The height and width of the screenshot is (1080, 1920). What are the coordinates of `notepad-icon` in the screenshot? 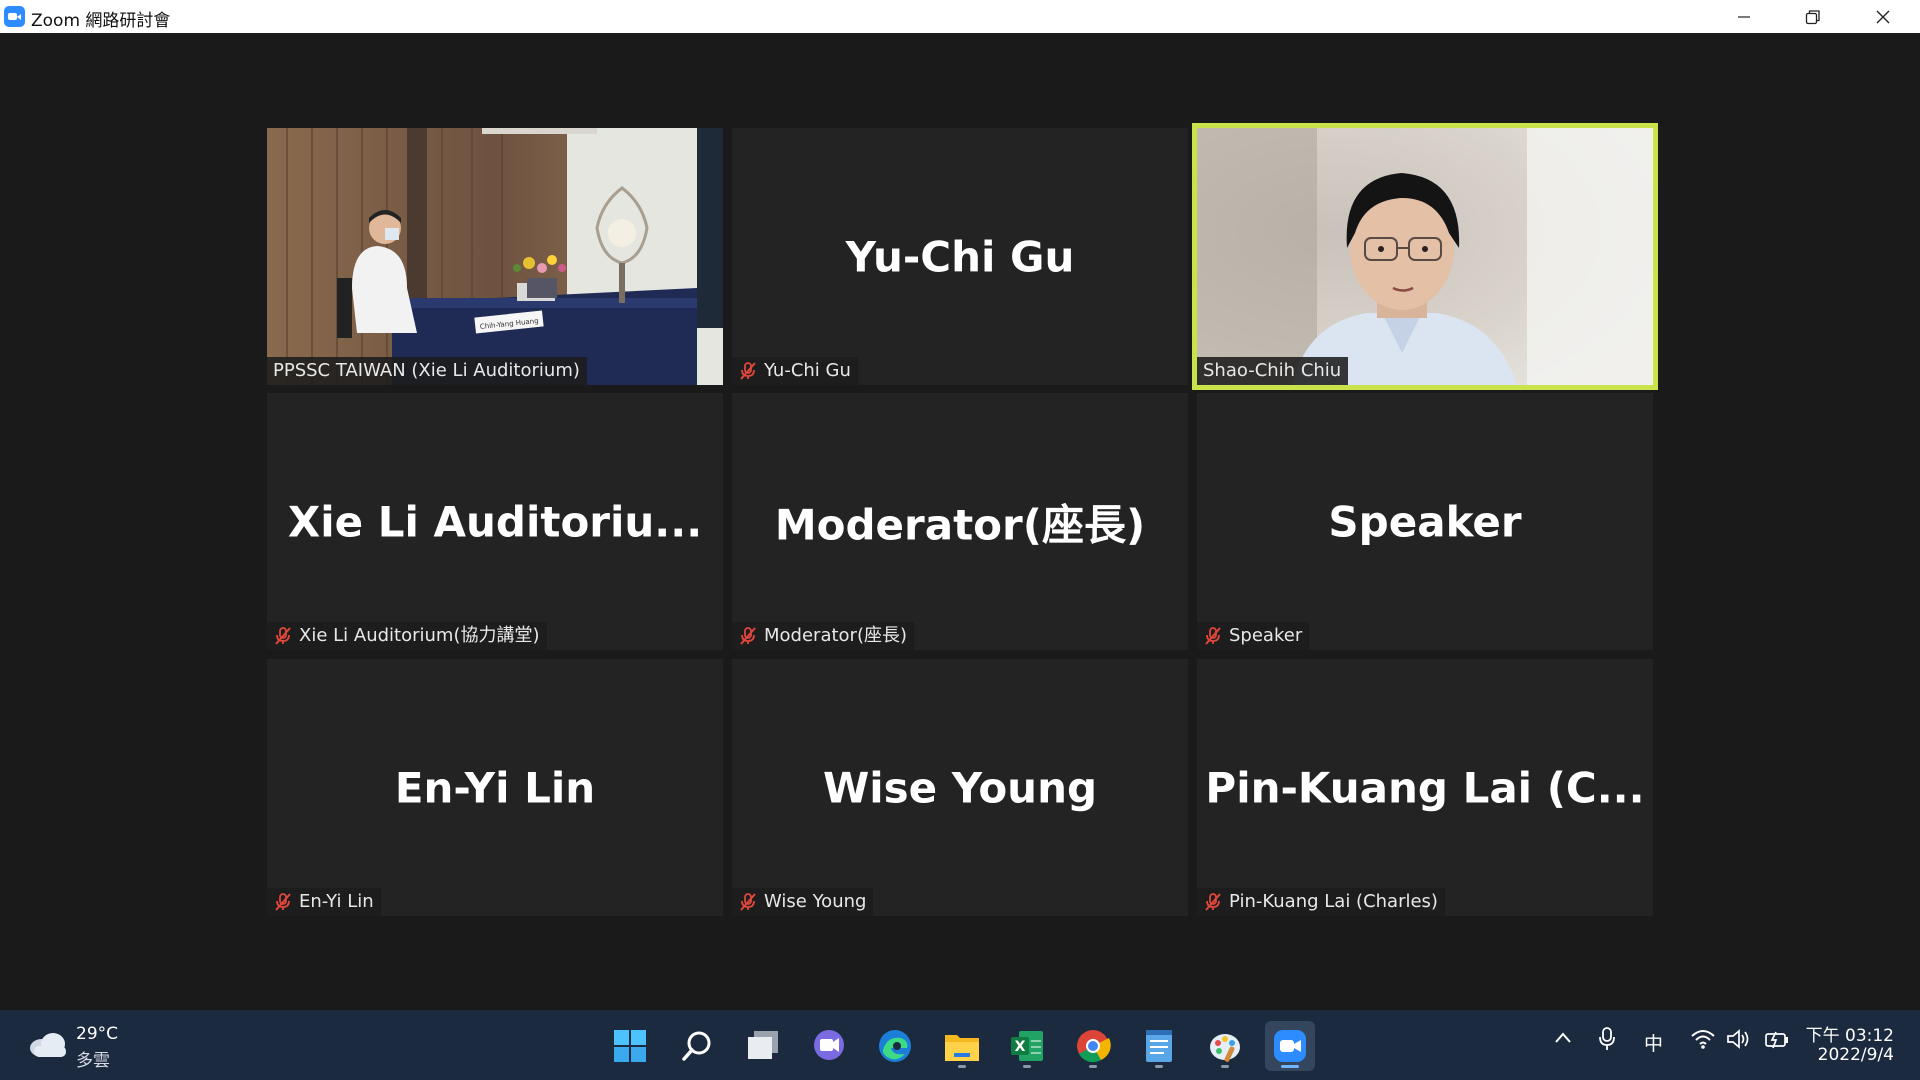 It's located at (1159, 1046).